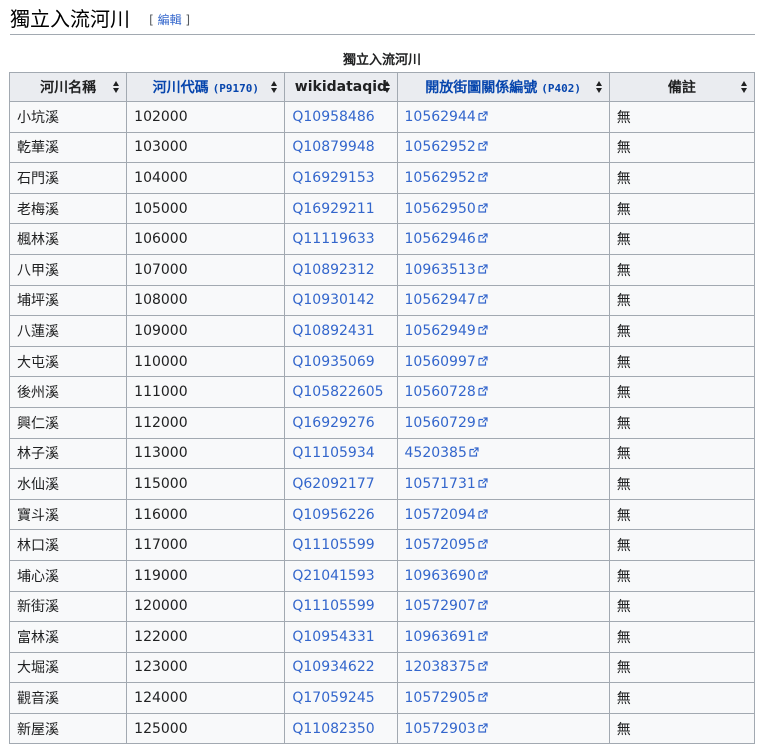 This screenshot has height=748, width=757. Describe the element at coordinates (333, 178) in the screenshot. I see `wikidata-link: Q16929153` at that location.